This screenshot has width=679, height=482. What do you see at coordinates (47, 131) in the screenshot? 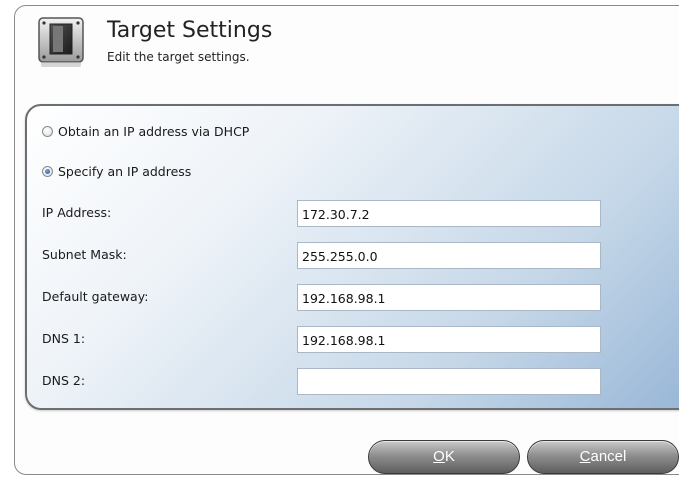
I see `dhcp-radio-button` at bounding box center [47, 131].